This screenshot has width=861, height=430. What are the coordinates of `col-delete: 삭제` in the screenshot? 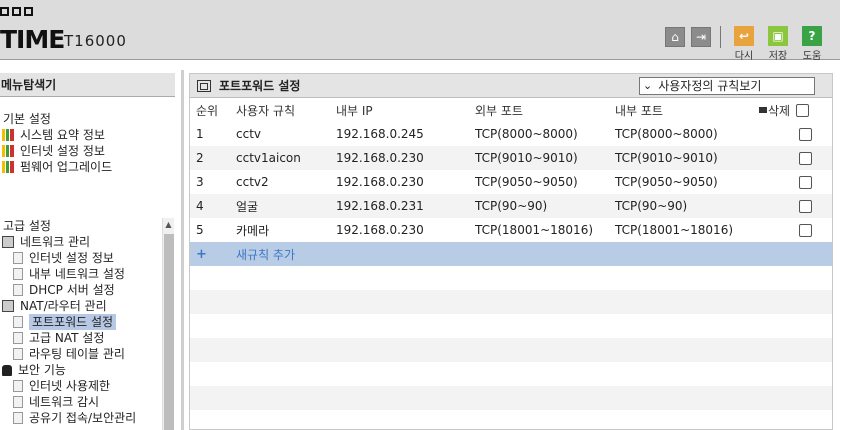 It's located at (784, 110).